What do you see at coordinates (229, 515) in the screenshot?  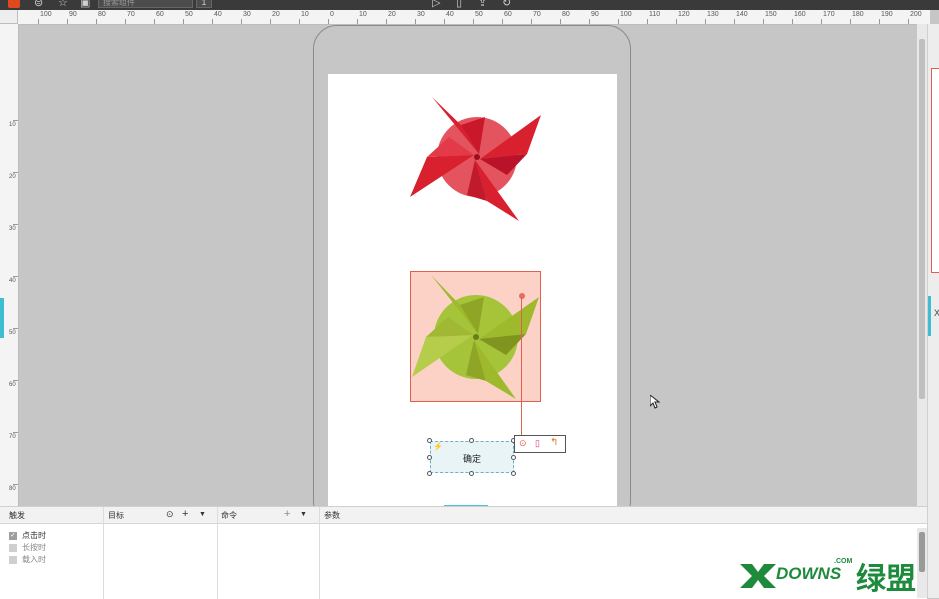 I see `command-header: 命令` at bounding box center [229, 515].